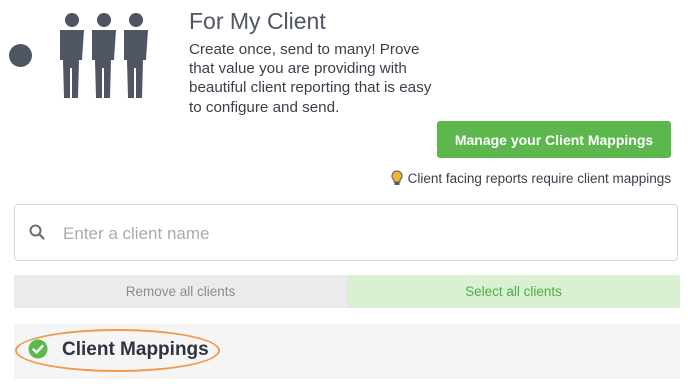 Image resolution: width=688 pixels, height=388 pixels. What do you see at coordinates (257, 21) in the screenshot?
I see `page-title: For My Client` at bounding box center [257, 21].